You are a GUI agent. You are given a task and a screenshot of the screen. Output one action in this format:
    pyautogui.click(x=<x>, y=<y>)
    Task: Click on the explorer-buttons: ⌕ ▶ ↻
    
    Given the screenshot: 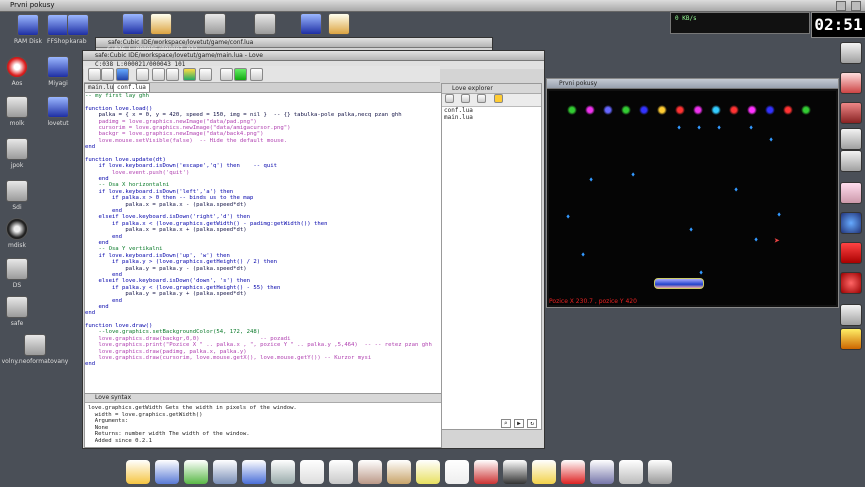 What is the action you would take?
    pyautogui.click(x=518, y=423)
    